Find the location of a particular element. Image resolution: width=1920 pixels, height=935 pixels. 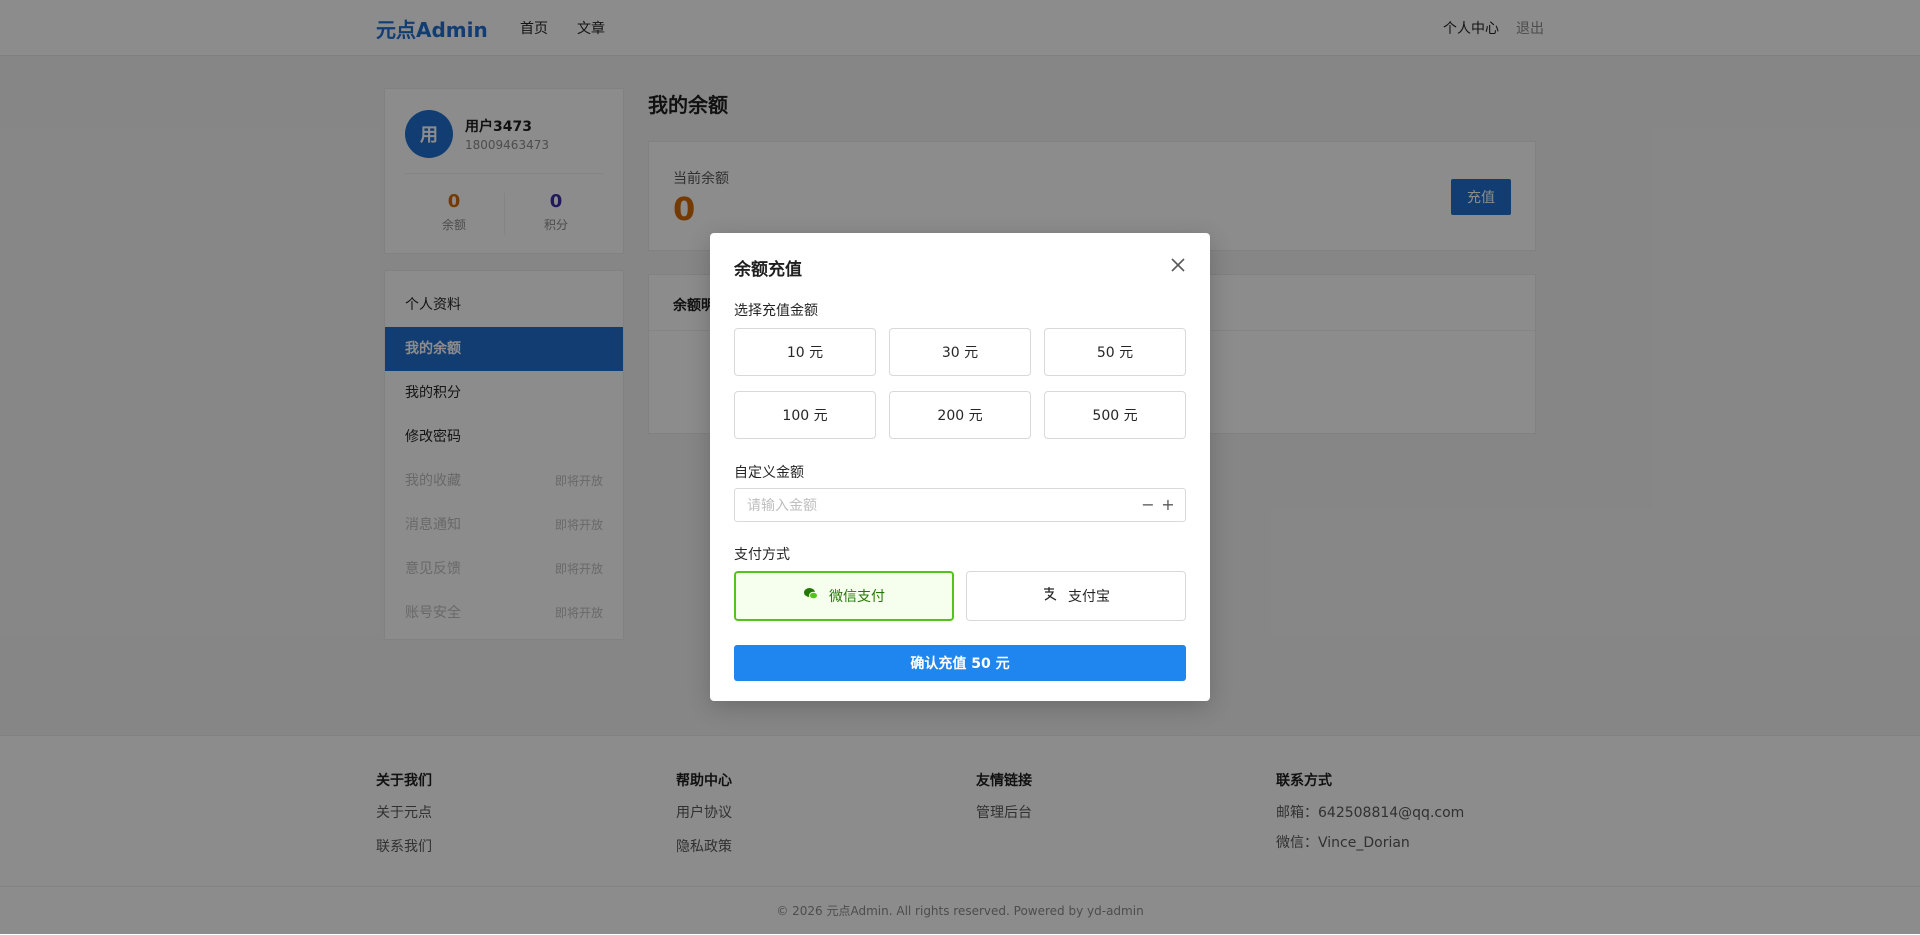

custom-amount-field: − + is located at coordinates (960, 505).